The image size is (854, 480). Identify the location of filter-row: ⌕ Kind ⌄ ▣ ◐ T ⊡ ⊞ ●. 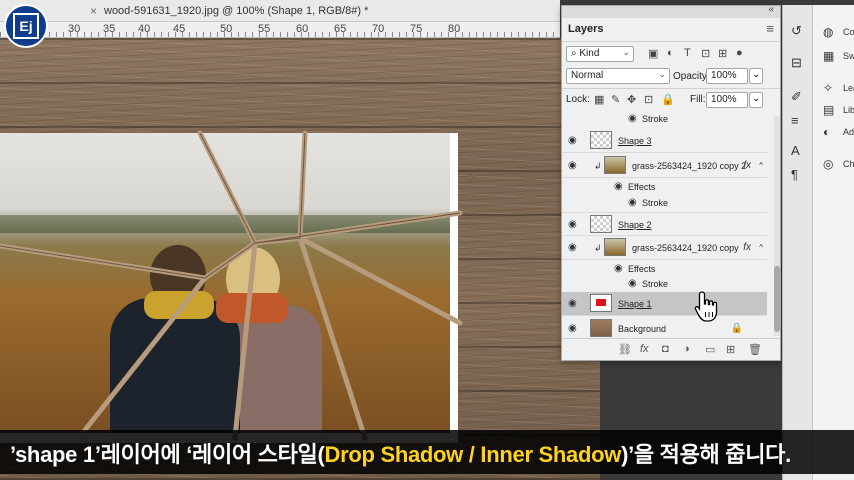
(671, 55).